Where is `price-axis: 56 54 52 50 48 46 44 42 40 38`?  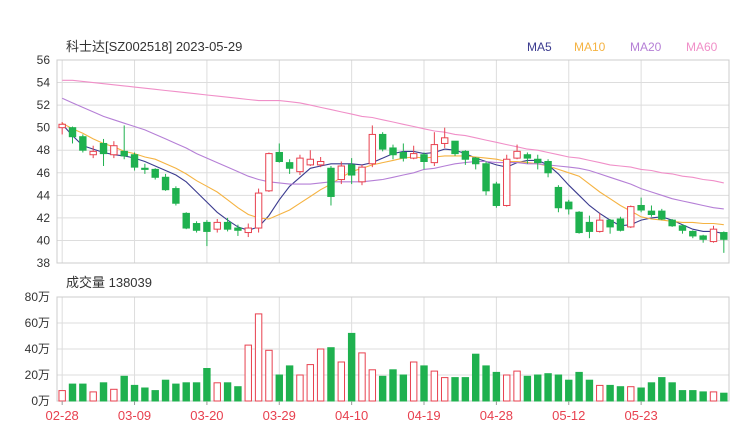
price-axis: 56 54 52 50 48 46 44 42 40 38 is located at coordinates (44, 161).